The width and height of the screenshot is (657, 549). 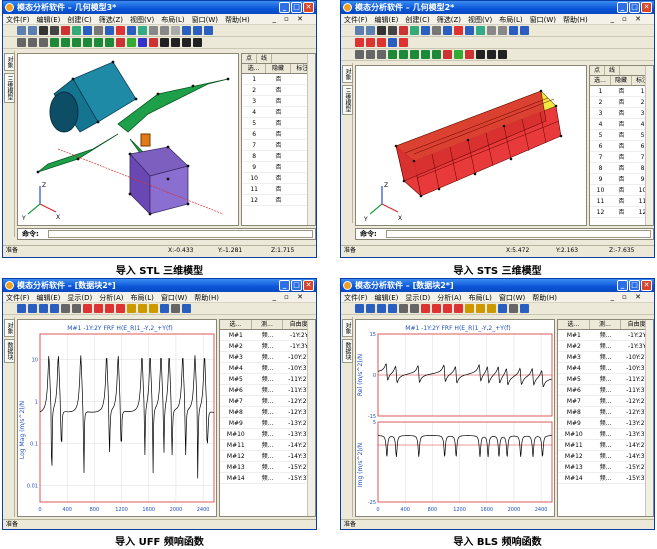 What do you see at coordinates (605, 335) in the screenshot?
I see `table-row: M#1 频... -1Y:2Y` at bounding box center [605, 335].